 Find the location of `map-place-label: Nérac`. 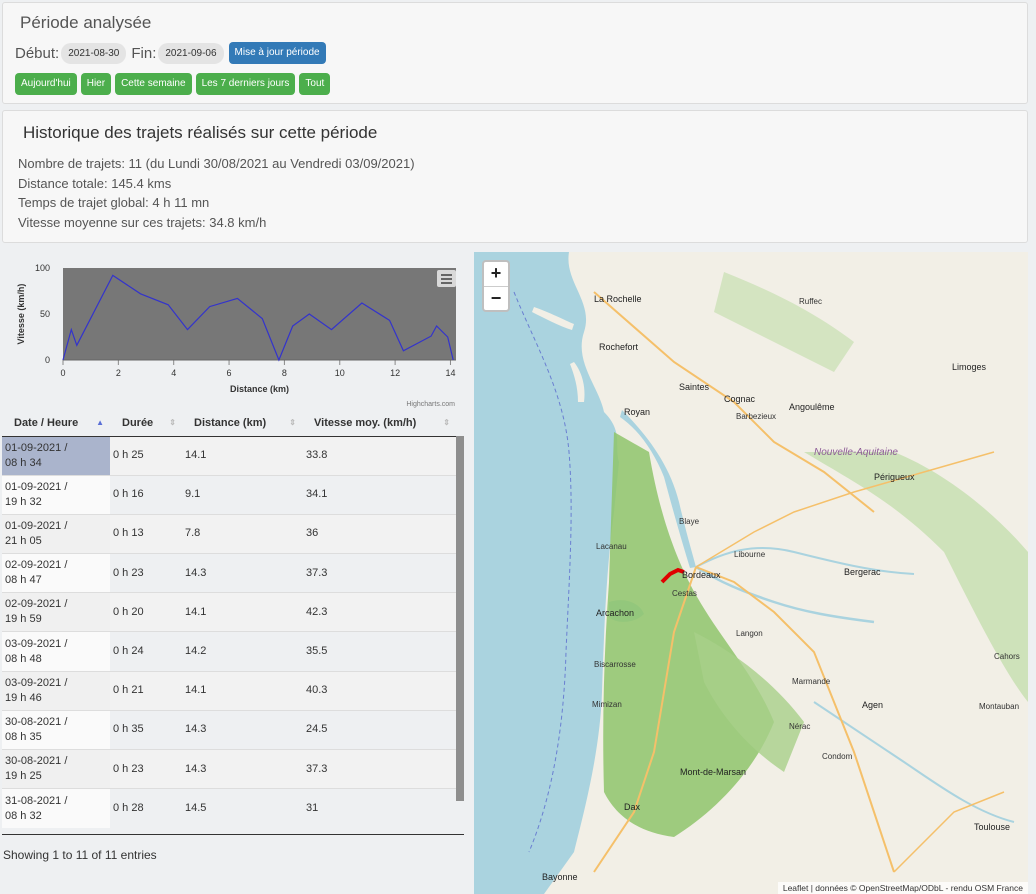

map-place-label: Nérac is located at coordinates (800, 726).